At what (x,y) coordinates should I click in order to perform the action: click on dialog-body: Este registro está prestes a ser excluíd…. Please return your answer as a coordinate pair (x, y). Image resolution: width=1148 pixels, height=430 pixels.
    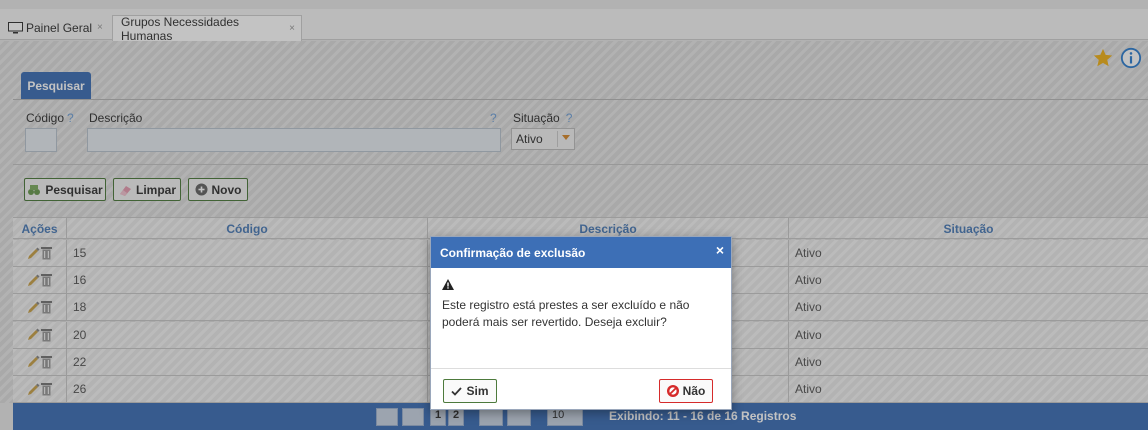
    Looking at the image, I should click on (581, 299).